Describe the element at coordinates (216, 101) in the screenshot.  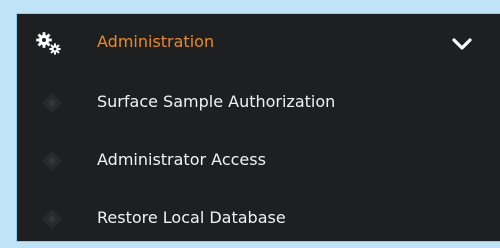
I see `menu-item-label: Surface Sample Authorization` at that location.